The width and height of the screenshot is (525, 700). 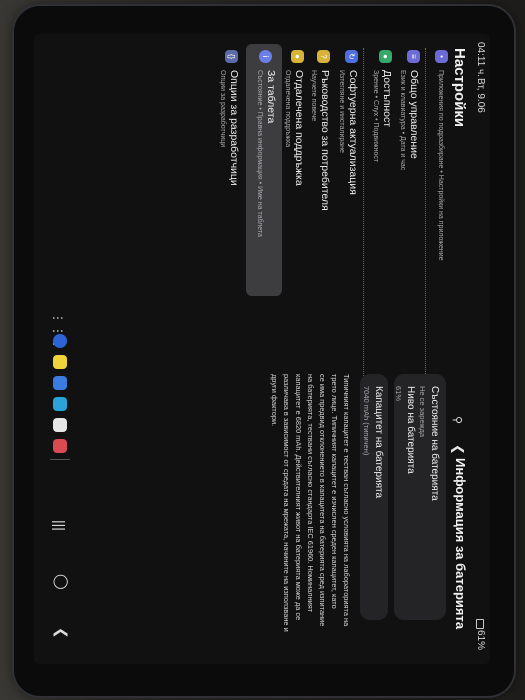 What do you see at coordinates (222, 109) in the screenshot?
I see `menu-item-subtitle: Опции за разработчици` at bounding box center [222, 109].